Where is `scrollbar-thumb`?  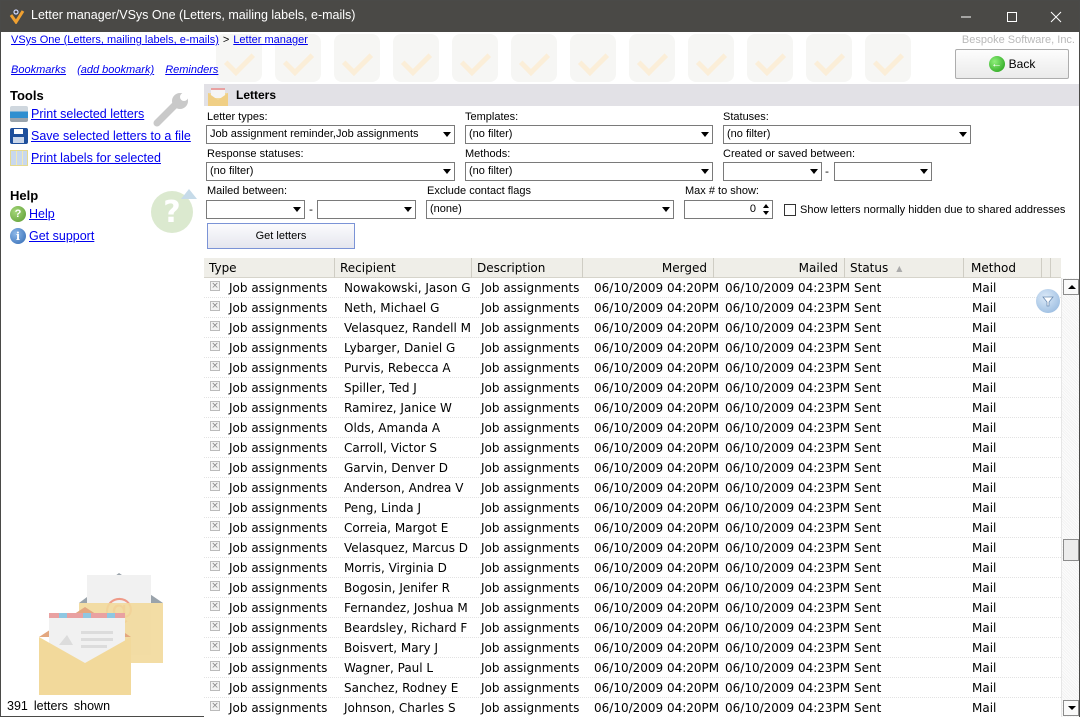 scrollbar-thumb is located at coordinates (1071, 550).